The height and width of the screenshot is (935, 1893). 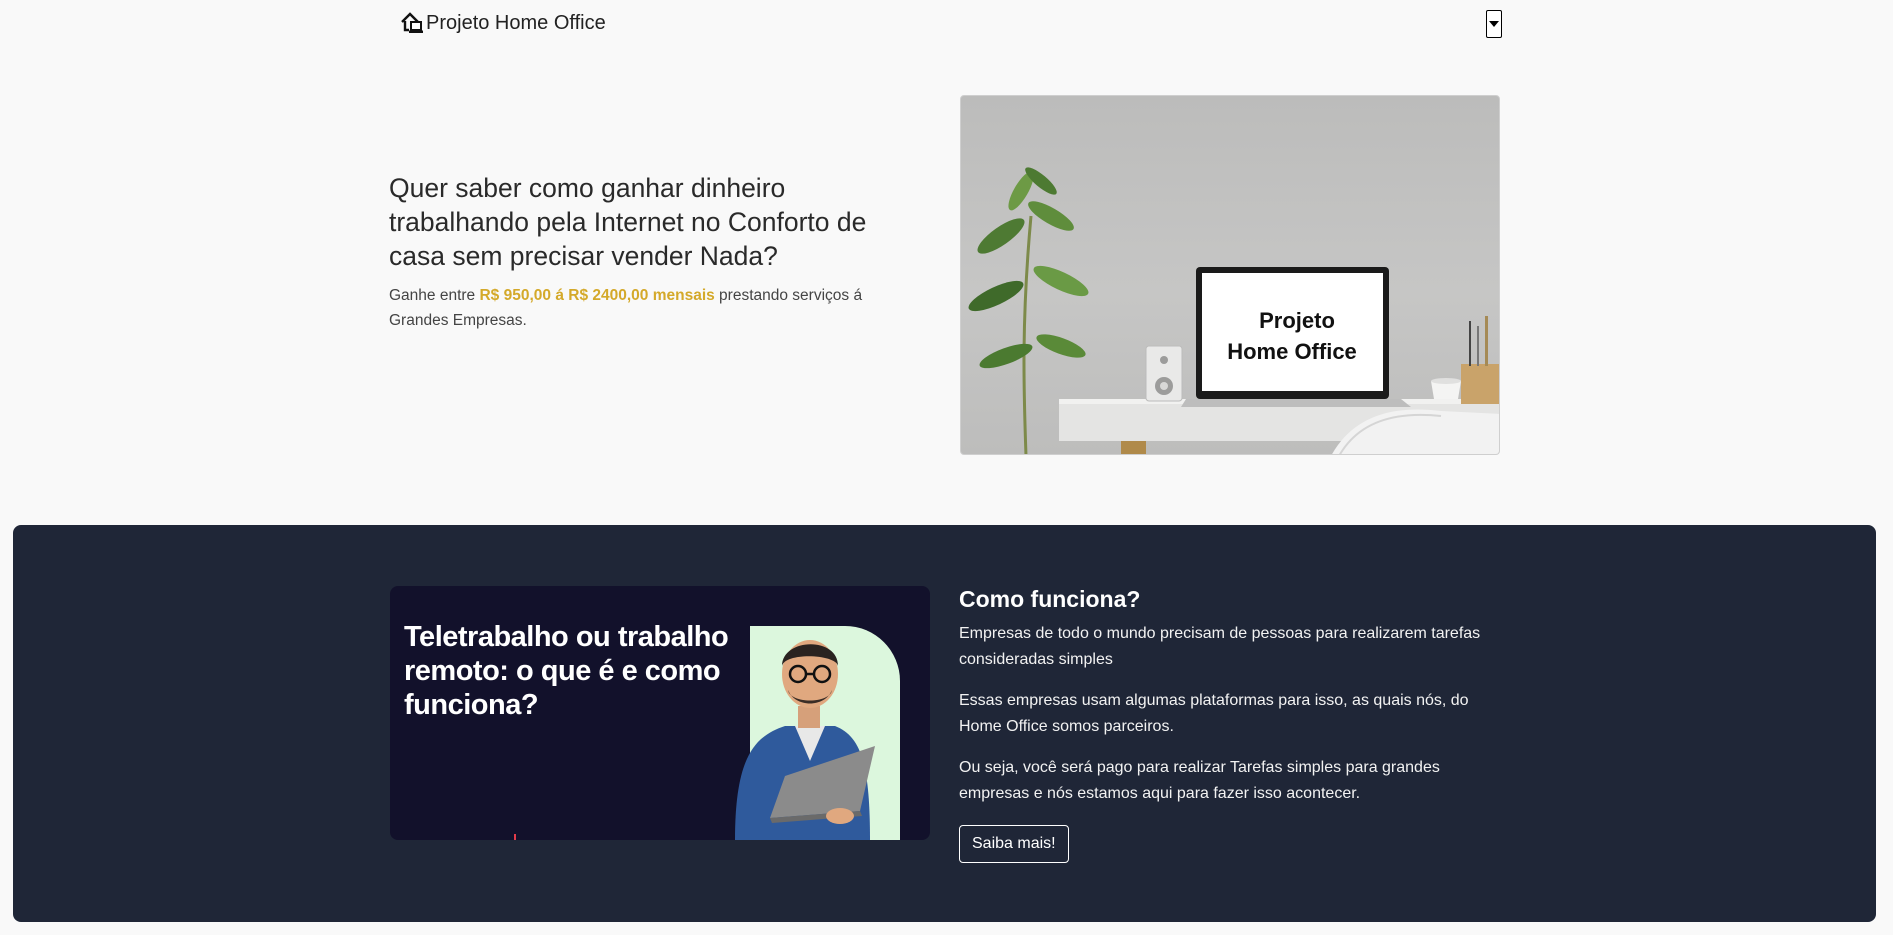 I want to click on hero-sub-prefix: Ganhe entre, so click(x=434, y=295).